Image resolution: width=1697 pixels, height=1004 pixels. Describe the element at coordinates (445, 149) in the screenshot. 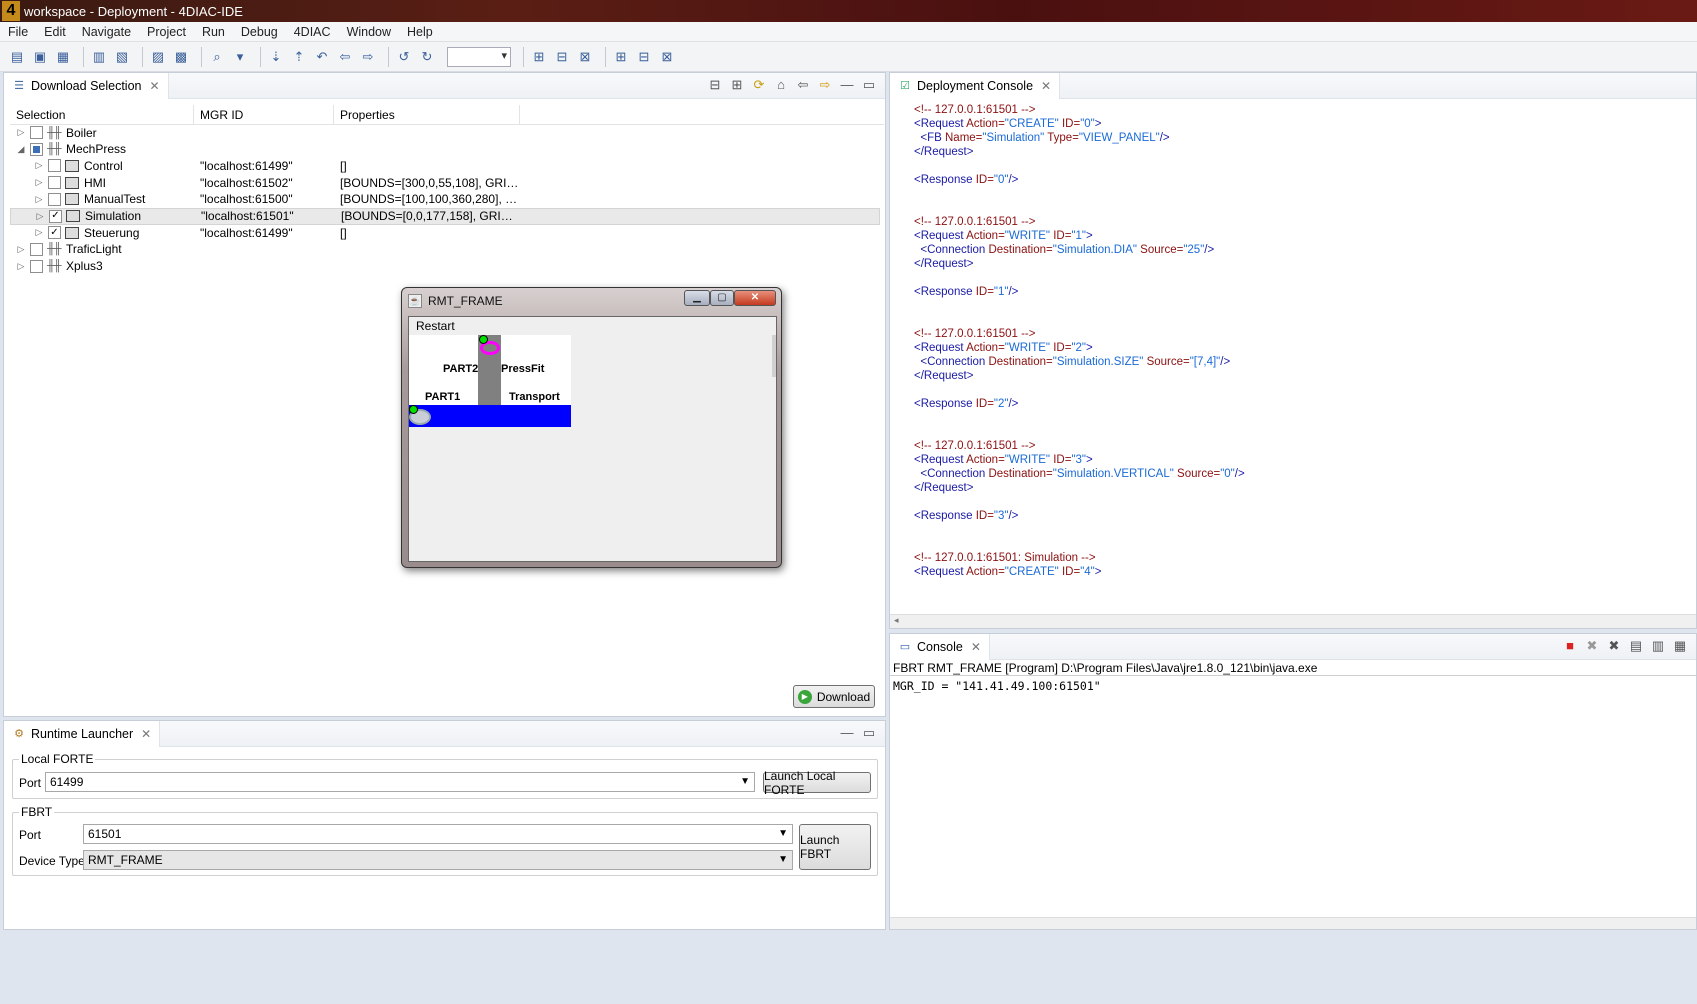

I see `tree-row: ◢ ╫╫ MechPress` at that location.